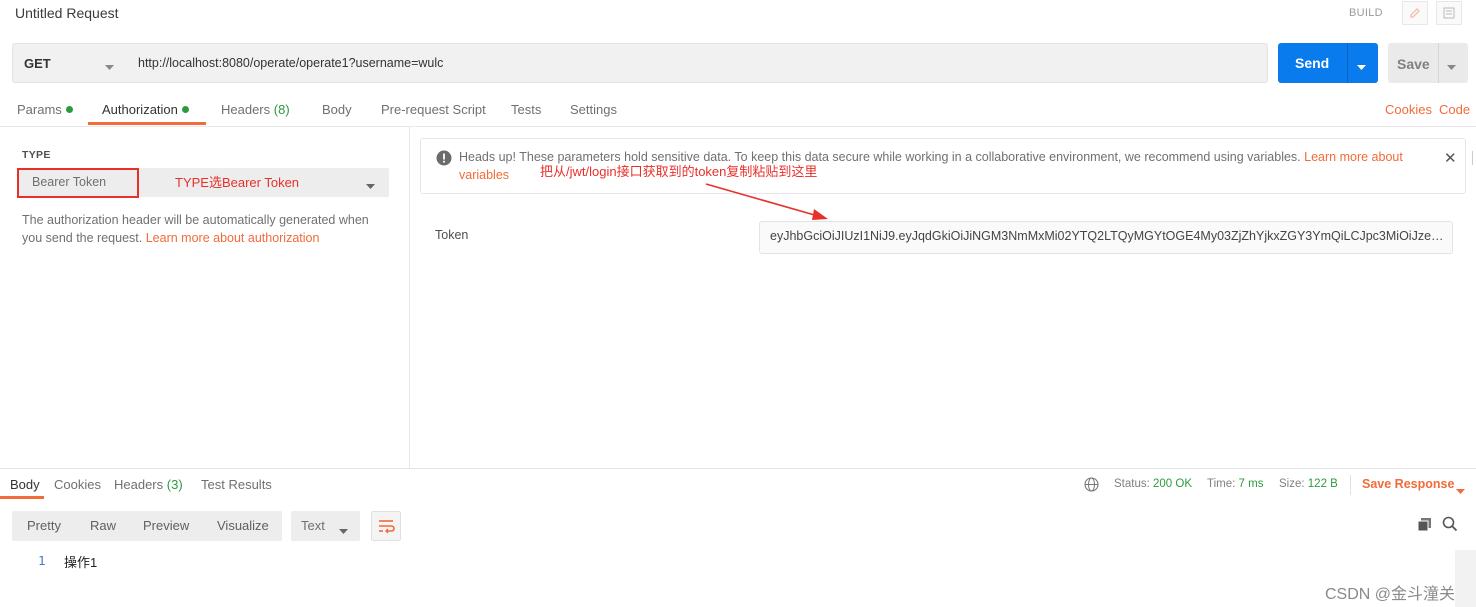  Describe the element at coordinates (1091, 486) in the screenshot. I see `globe-icon` at that location.